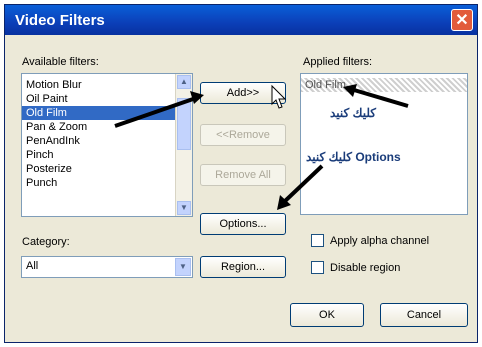 This screenshot has width=482, height=347. Describe the element at coordinates (279, 96) in the screenshot. I see `mouse-cursor-icon` at that location.